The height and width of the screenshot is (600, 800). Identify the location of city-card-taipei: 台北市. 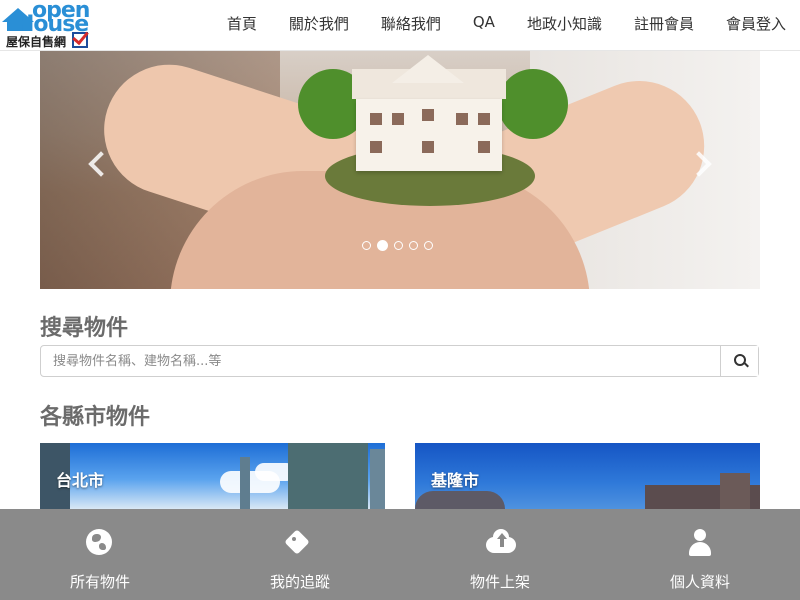
(212, 476).